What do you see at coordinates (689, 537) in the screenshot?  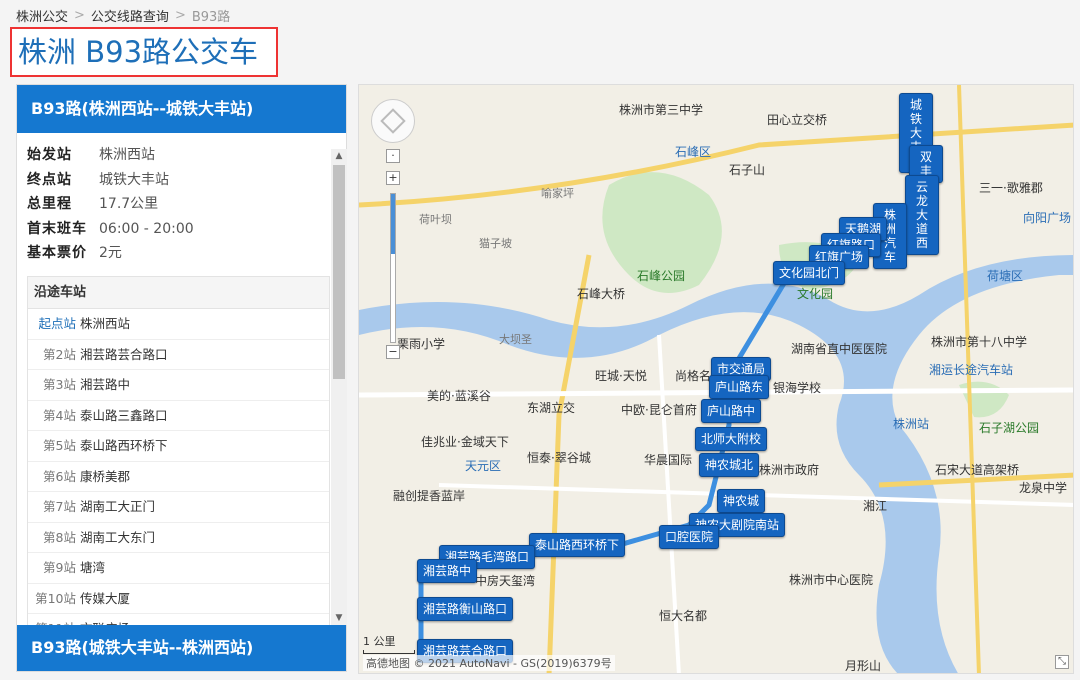 I see `map-stop-marker: 口腔医院` at bounding box center [689, 537].